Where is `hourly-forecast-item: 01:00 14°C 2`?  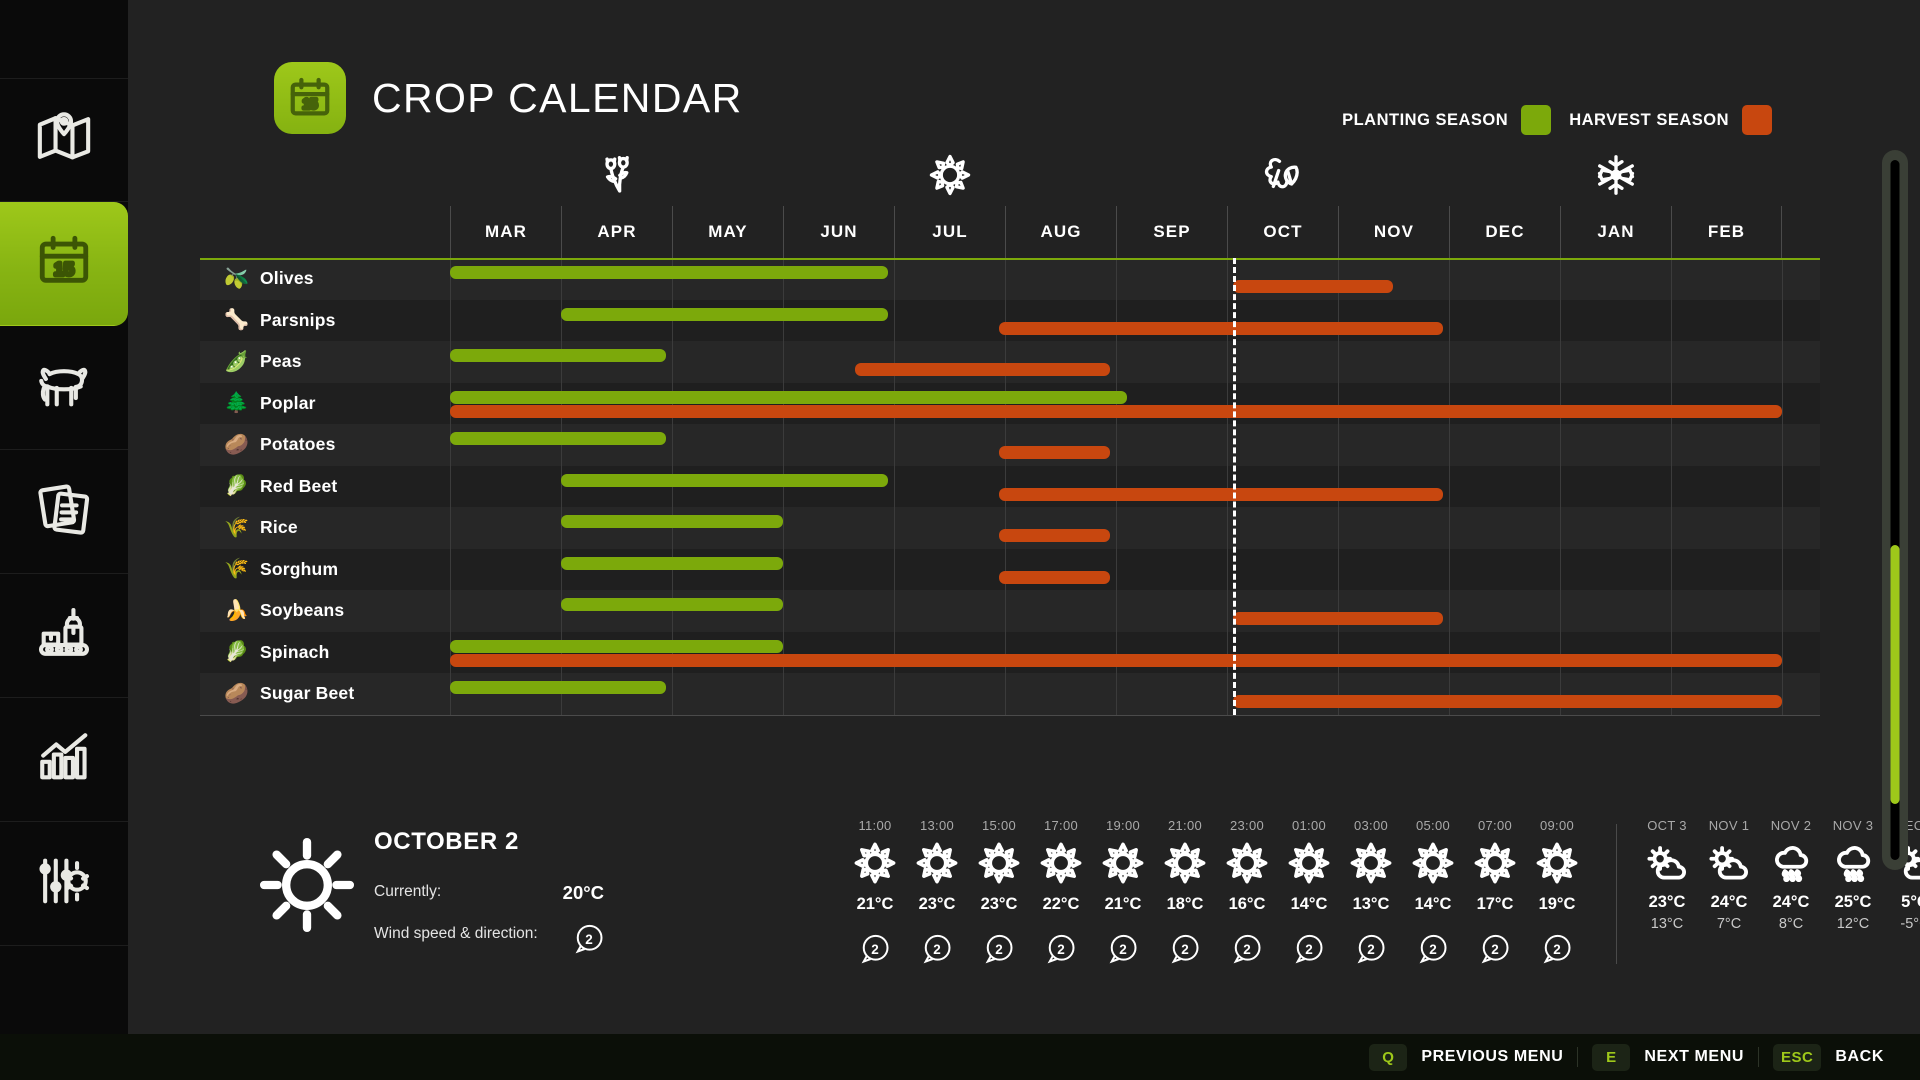
hourly-forecast-item: 01:00 14°C 2 is located at coordinates (1309, 891).